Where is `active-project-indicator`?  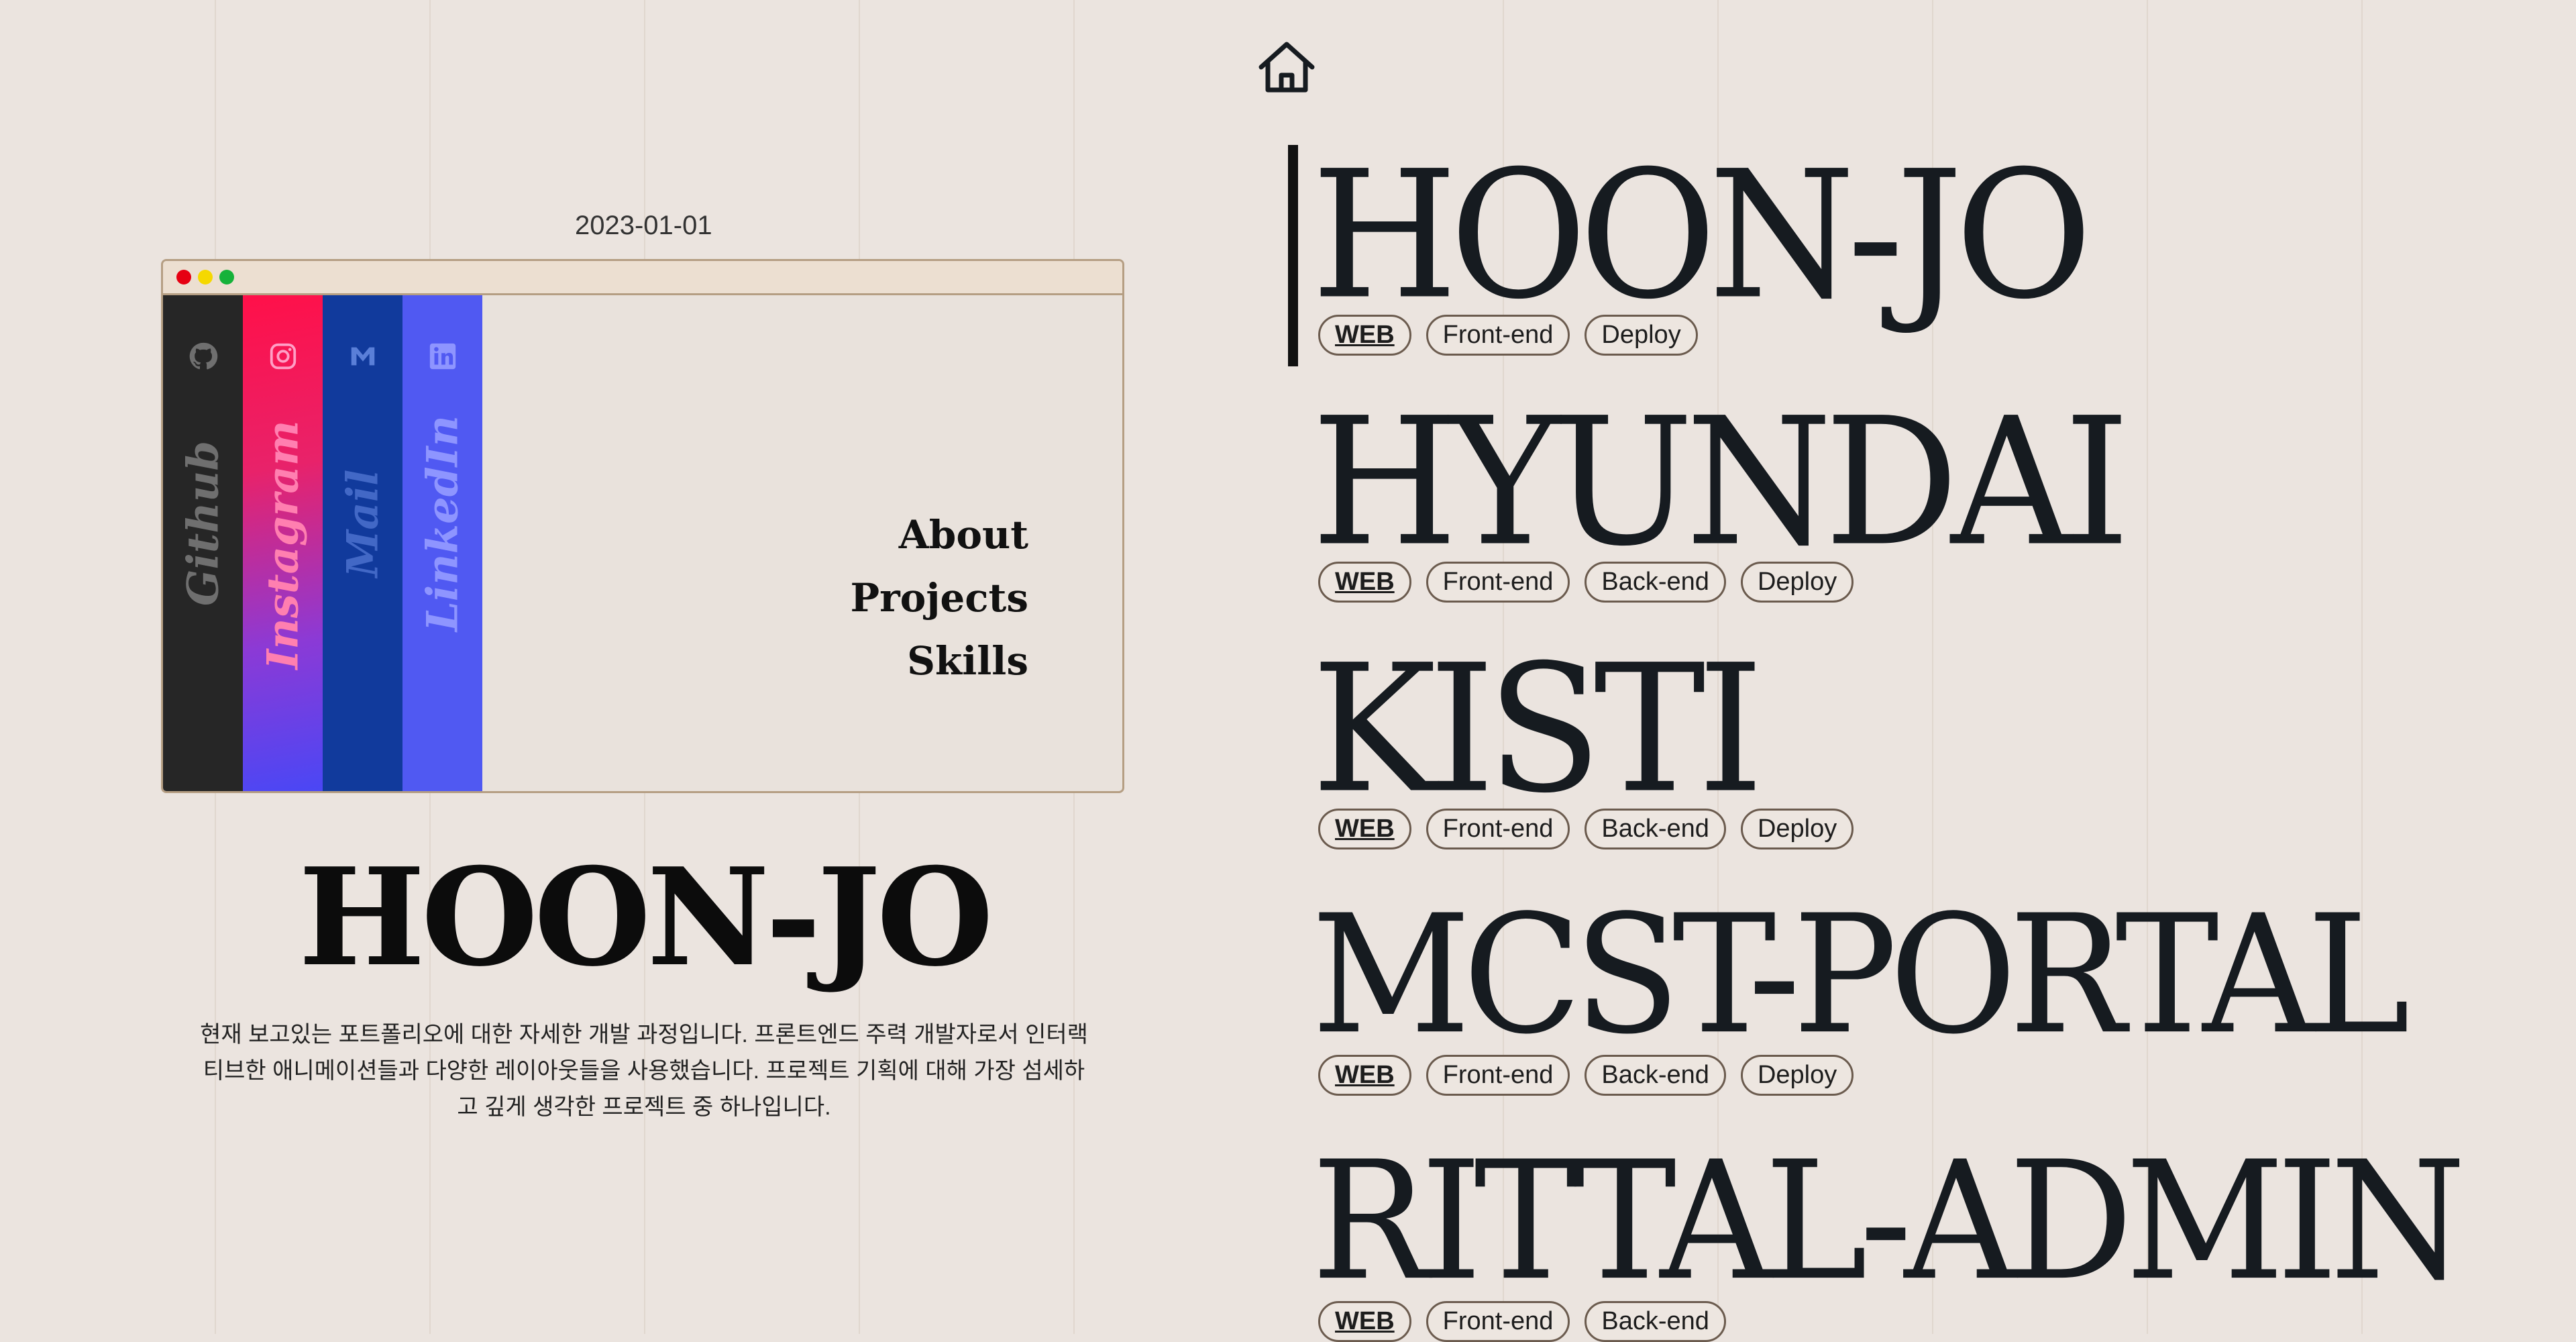 active-project-indicator is located at coordinates (1293, 256).